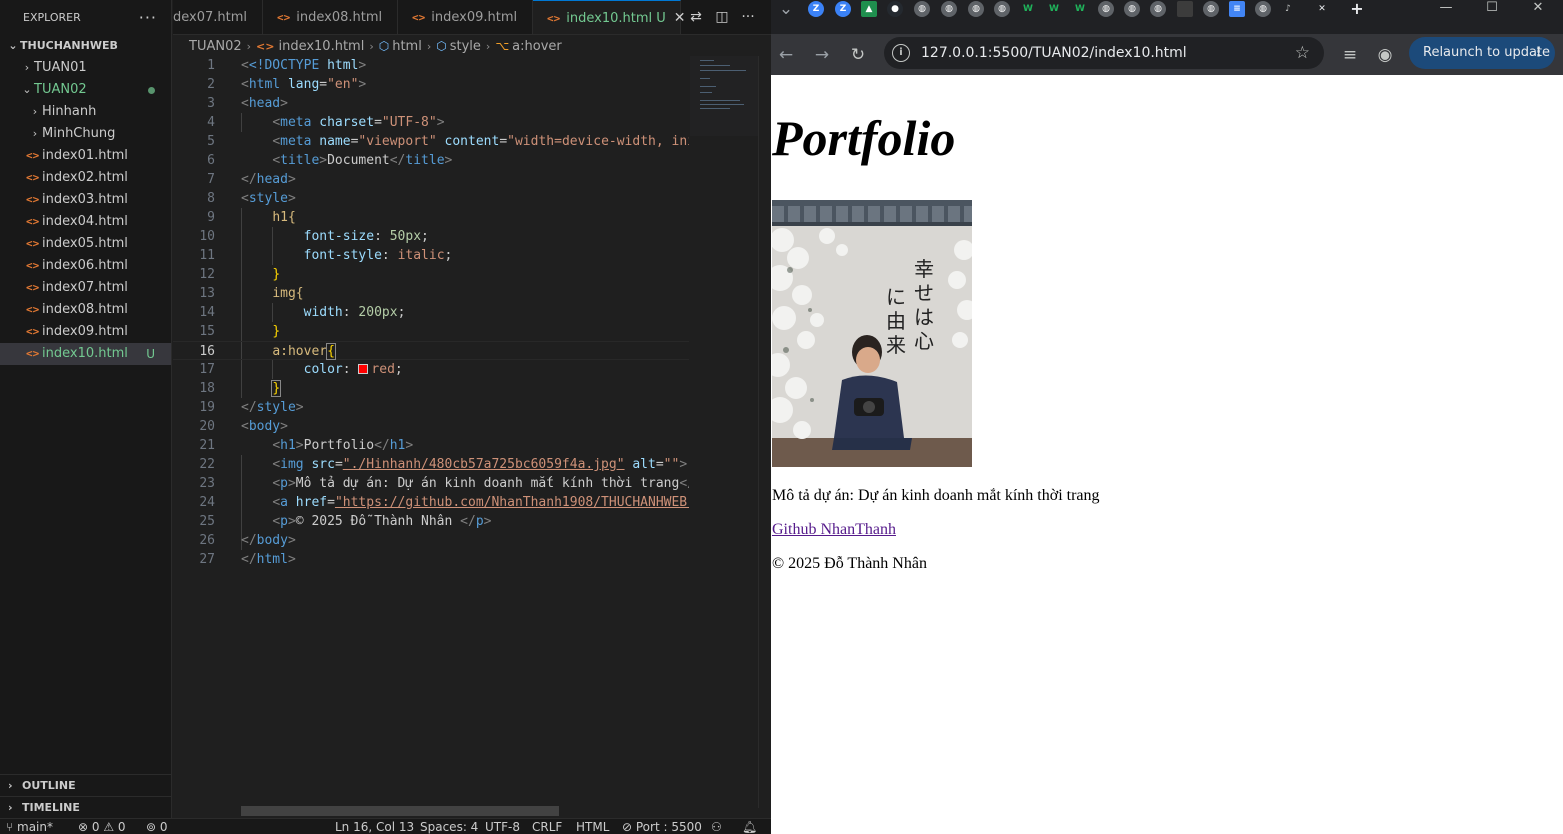 The width and height of the screenshot is (1563, 834). Describe the element at coordinates (374, 826) in the screenshot. I see `cursor-position: Ln 16, Col 13` at that location.